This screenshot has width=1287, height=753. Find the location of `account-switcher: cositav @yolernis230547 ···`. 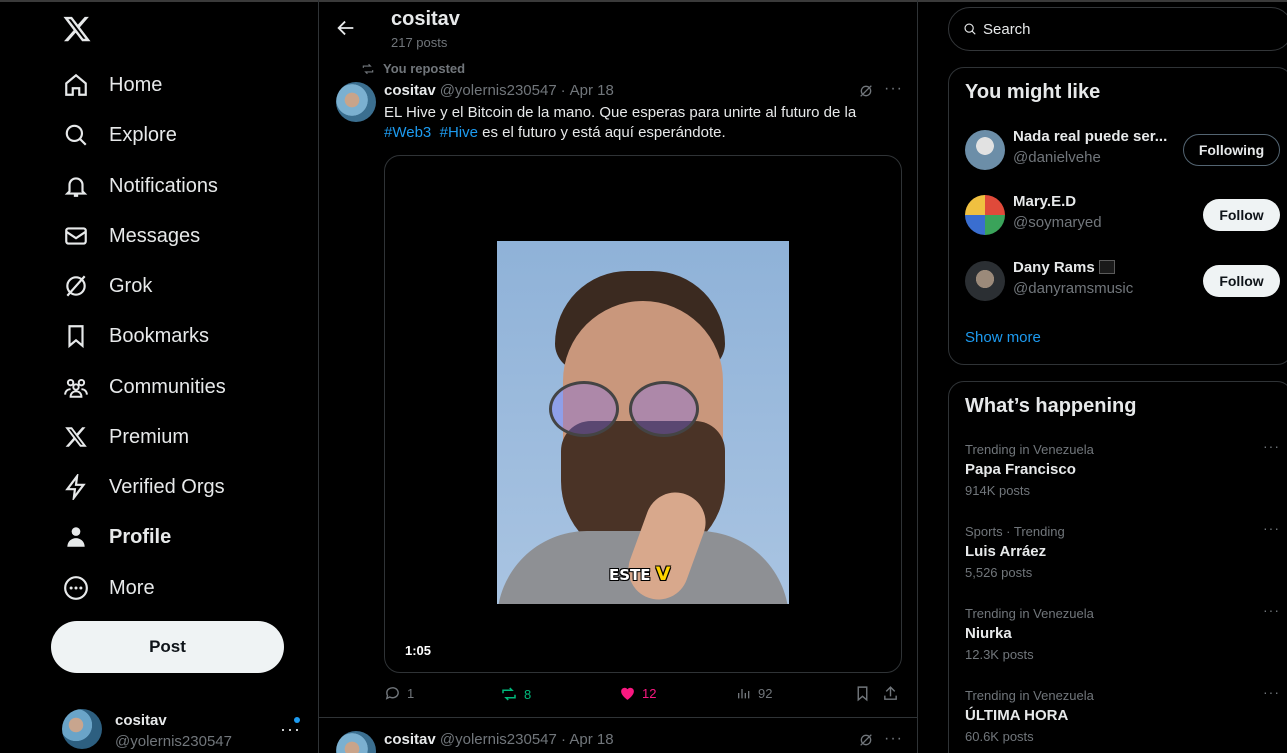

account-switcher: cositav @yolernis230547 ··· is located at coordinates (184, 730).